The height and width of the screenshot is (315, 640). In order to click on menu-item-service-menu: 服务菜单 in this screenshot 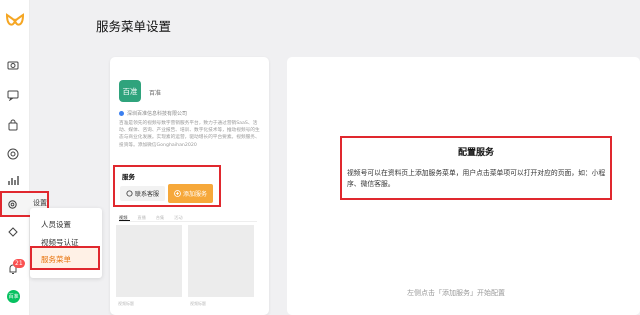, I will do `click(65, 258)`.